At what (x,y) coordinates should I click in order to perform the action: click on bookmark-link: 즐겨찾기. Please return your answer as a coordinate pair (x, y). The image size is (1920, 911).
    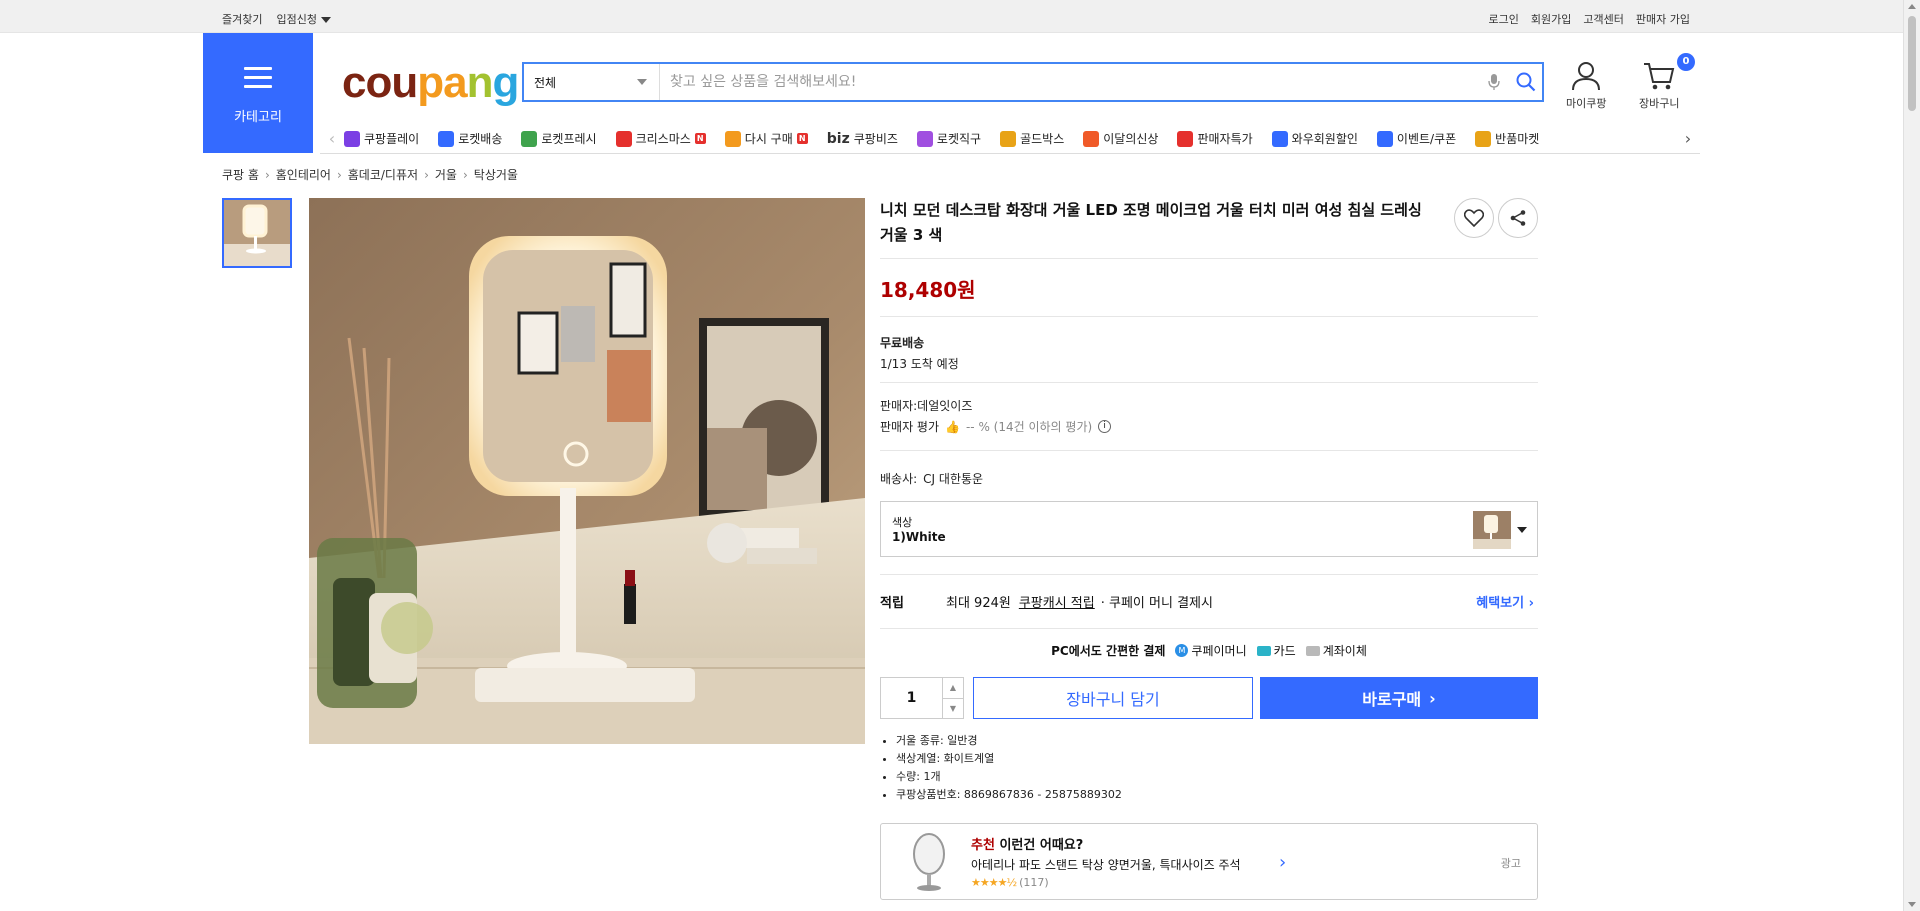
    Looking at the image, I should click on (242, 19).